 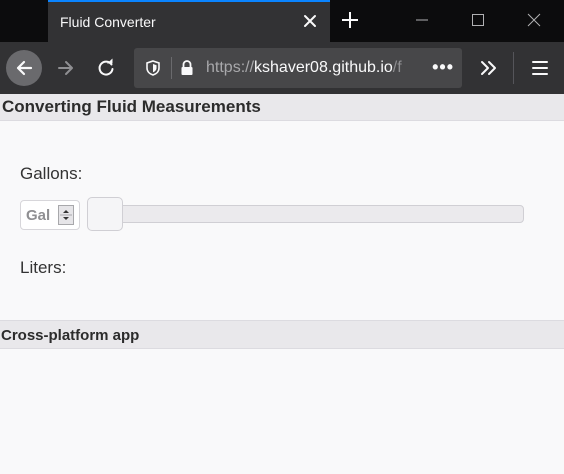 I want to click on reload-icon, so click(x=106, y=68).